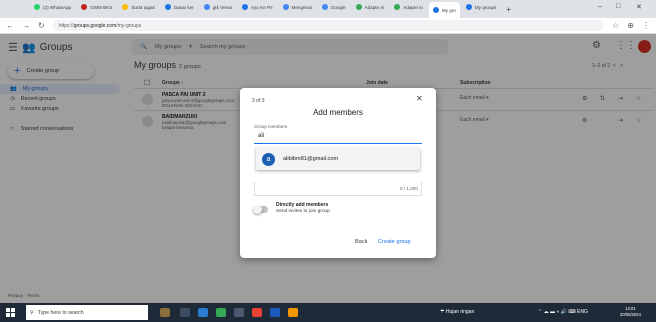 Image resolution: width=656 pixels, height=322 pixels. Describe the element at coordinates (615, 25) in the screenshot. I see `star-page-icon: ☆` at that location.